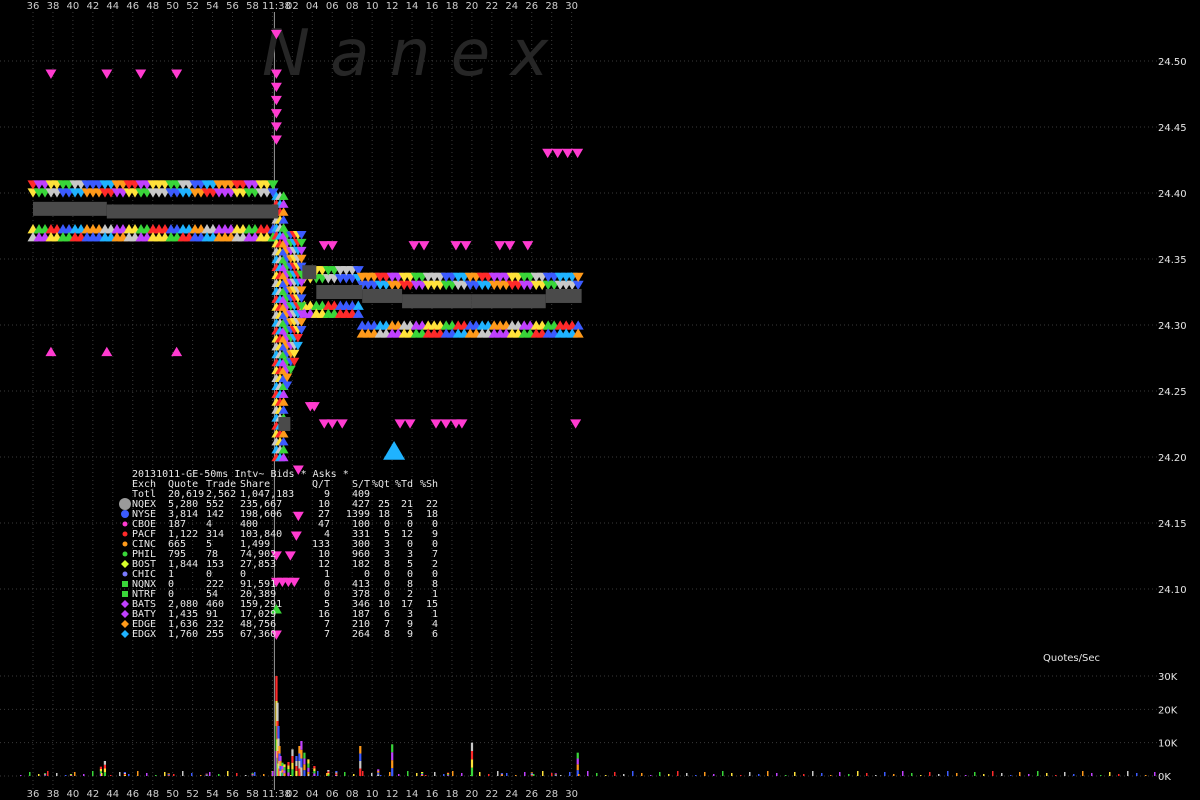 The height and width of the screenshot is (800, 1200). I want to click on x-tick-label-bottom: 26, so click(531, 794).